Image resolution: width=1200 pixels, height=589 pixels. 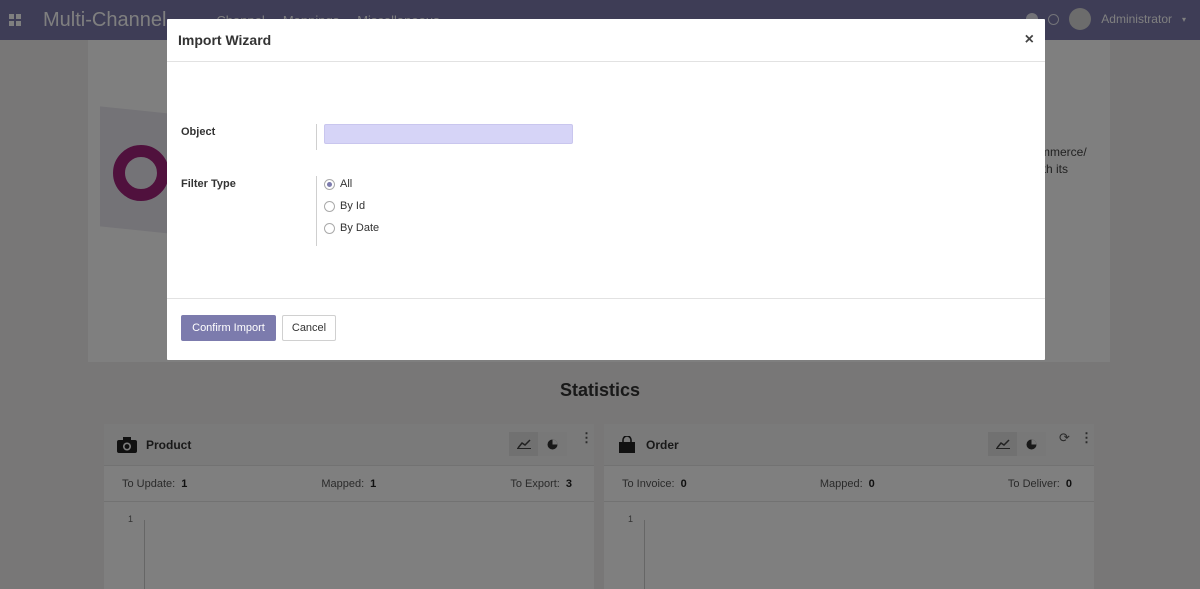 What do you see at coordinates (360, 228) in the screenshot?
I see `radio-label: By Date` at bounding box center [360, 228].